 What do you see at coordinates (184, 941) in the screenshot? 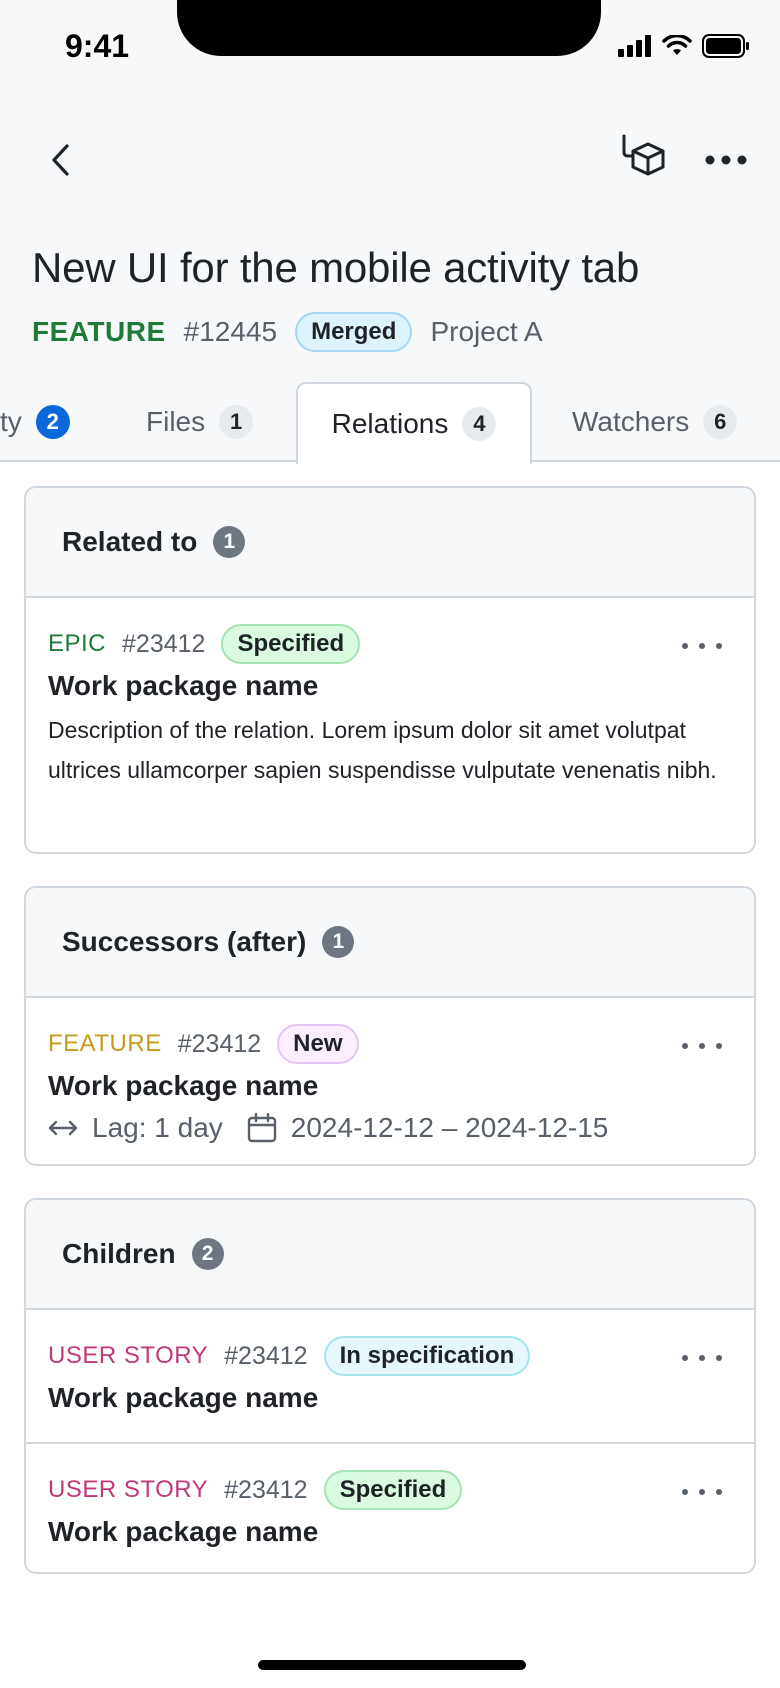
I see `section-title: Successors (after)` at bounding box center [184, 941].